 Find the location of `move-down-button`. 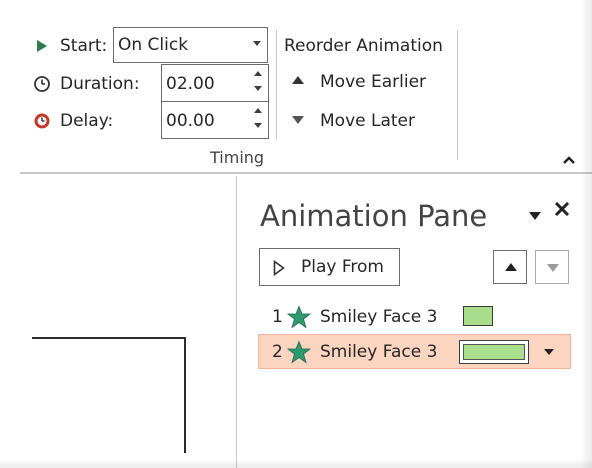

move-down-button is located at coordinates (552, 267).